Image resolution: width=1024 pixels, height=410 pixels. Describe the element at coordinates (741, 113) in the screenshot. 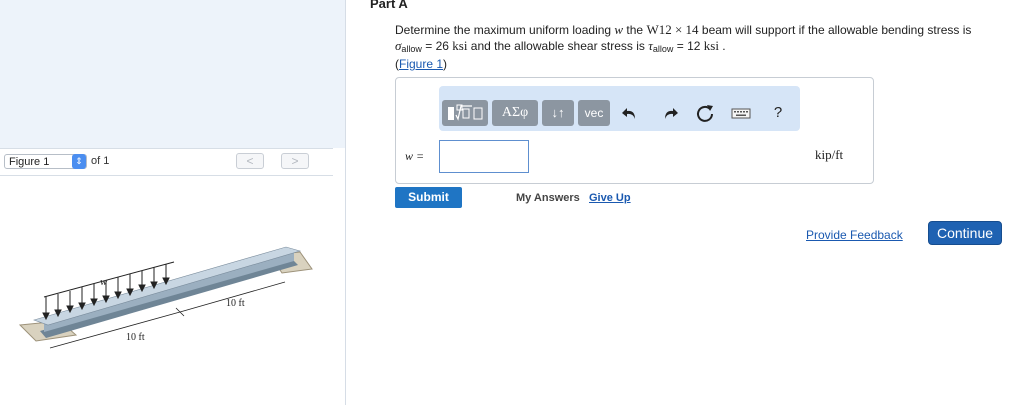

I see `keyboard-icon` at that location.